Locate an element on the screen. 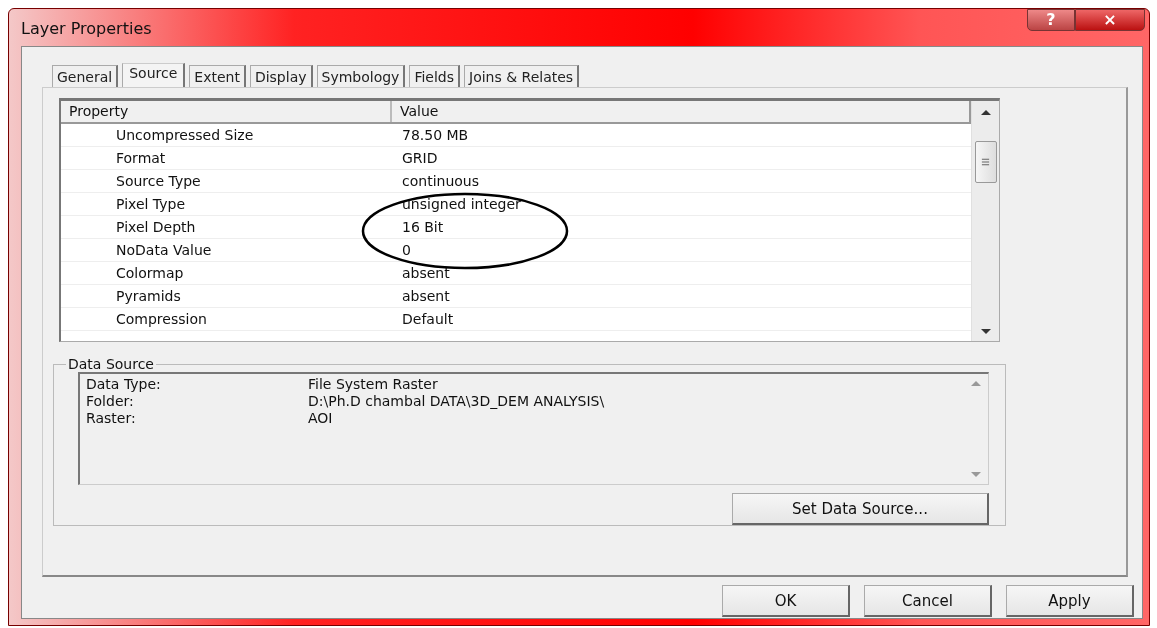 The width and height of the screenshot is (1157, 628). scrollbar is located at coordinates (985, 221).